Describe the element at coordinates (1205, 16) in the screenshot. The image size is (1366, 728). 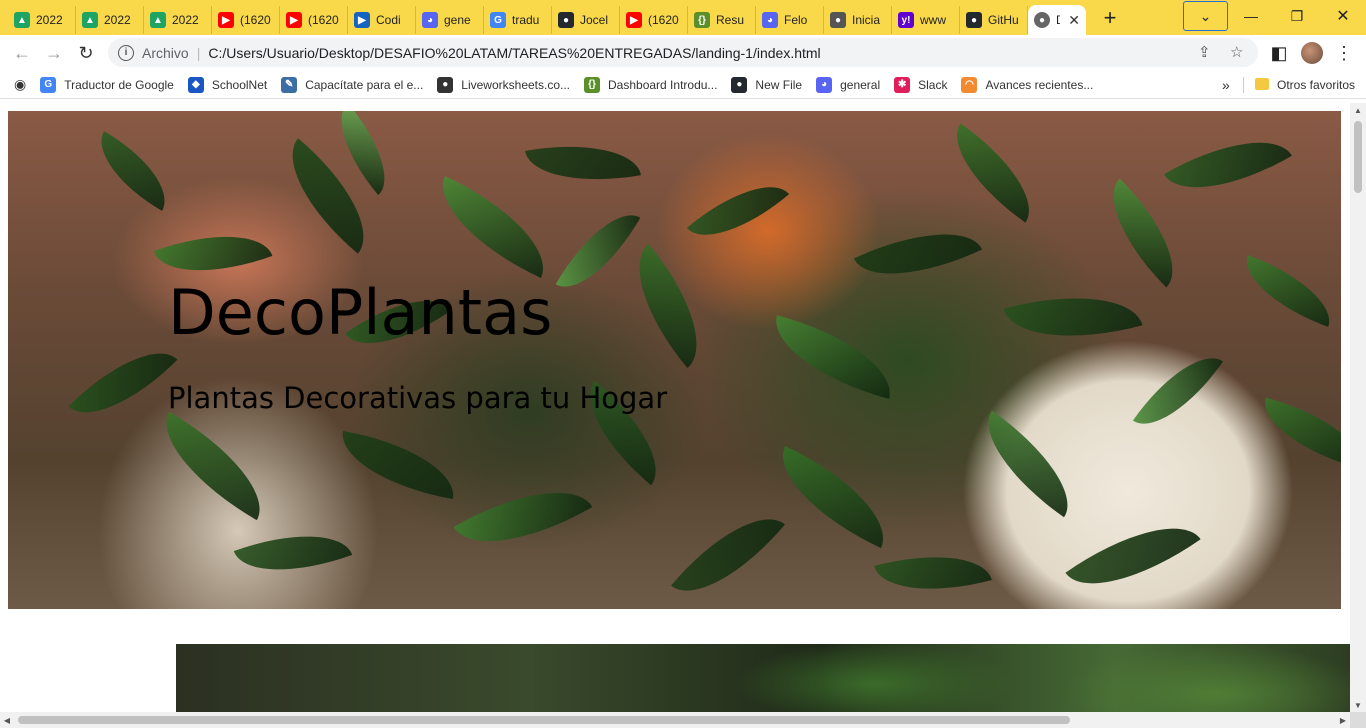
I see `tab-search-button: ⌄` at that location.